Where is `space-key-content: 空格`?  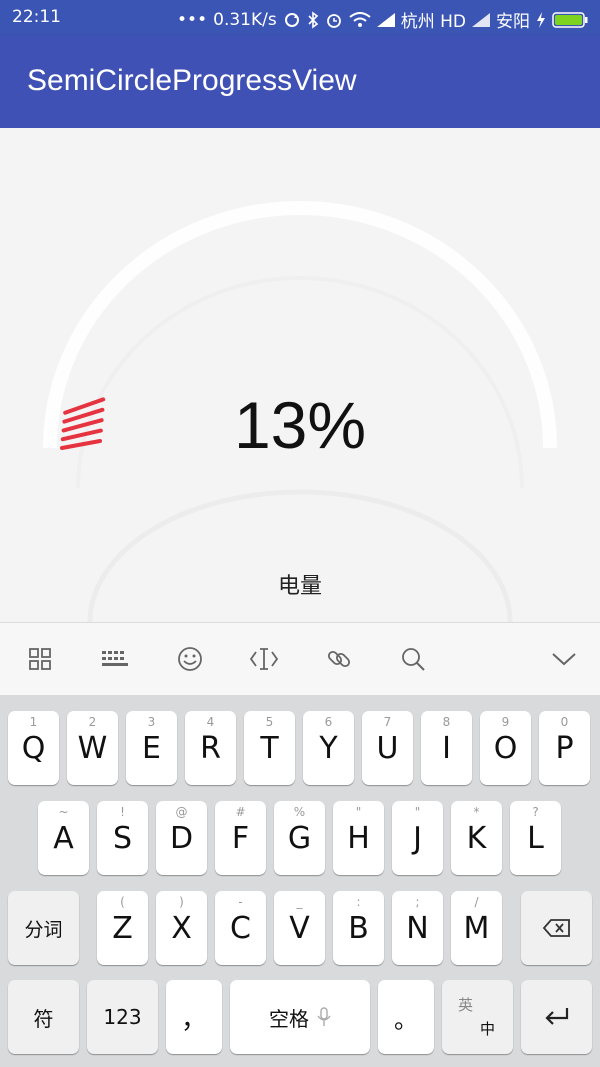 space-key-content: 空格 is located at coordinates (300, 1017).